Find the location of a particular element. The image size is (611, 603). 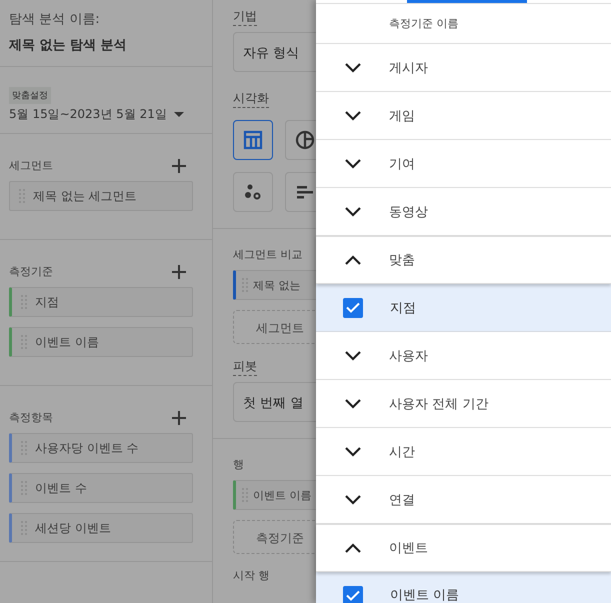

option-row: 이벤트 이름 is located at coordinates (463, 587).